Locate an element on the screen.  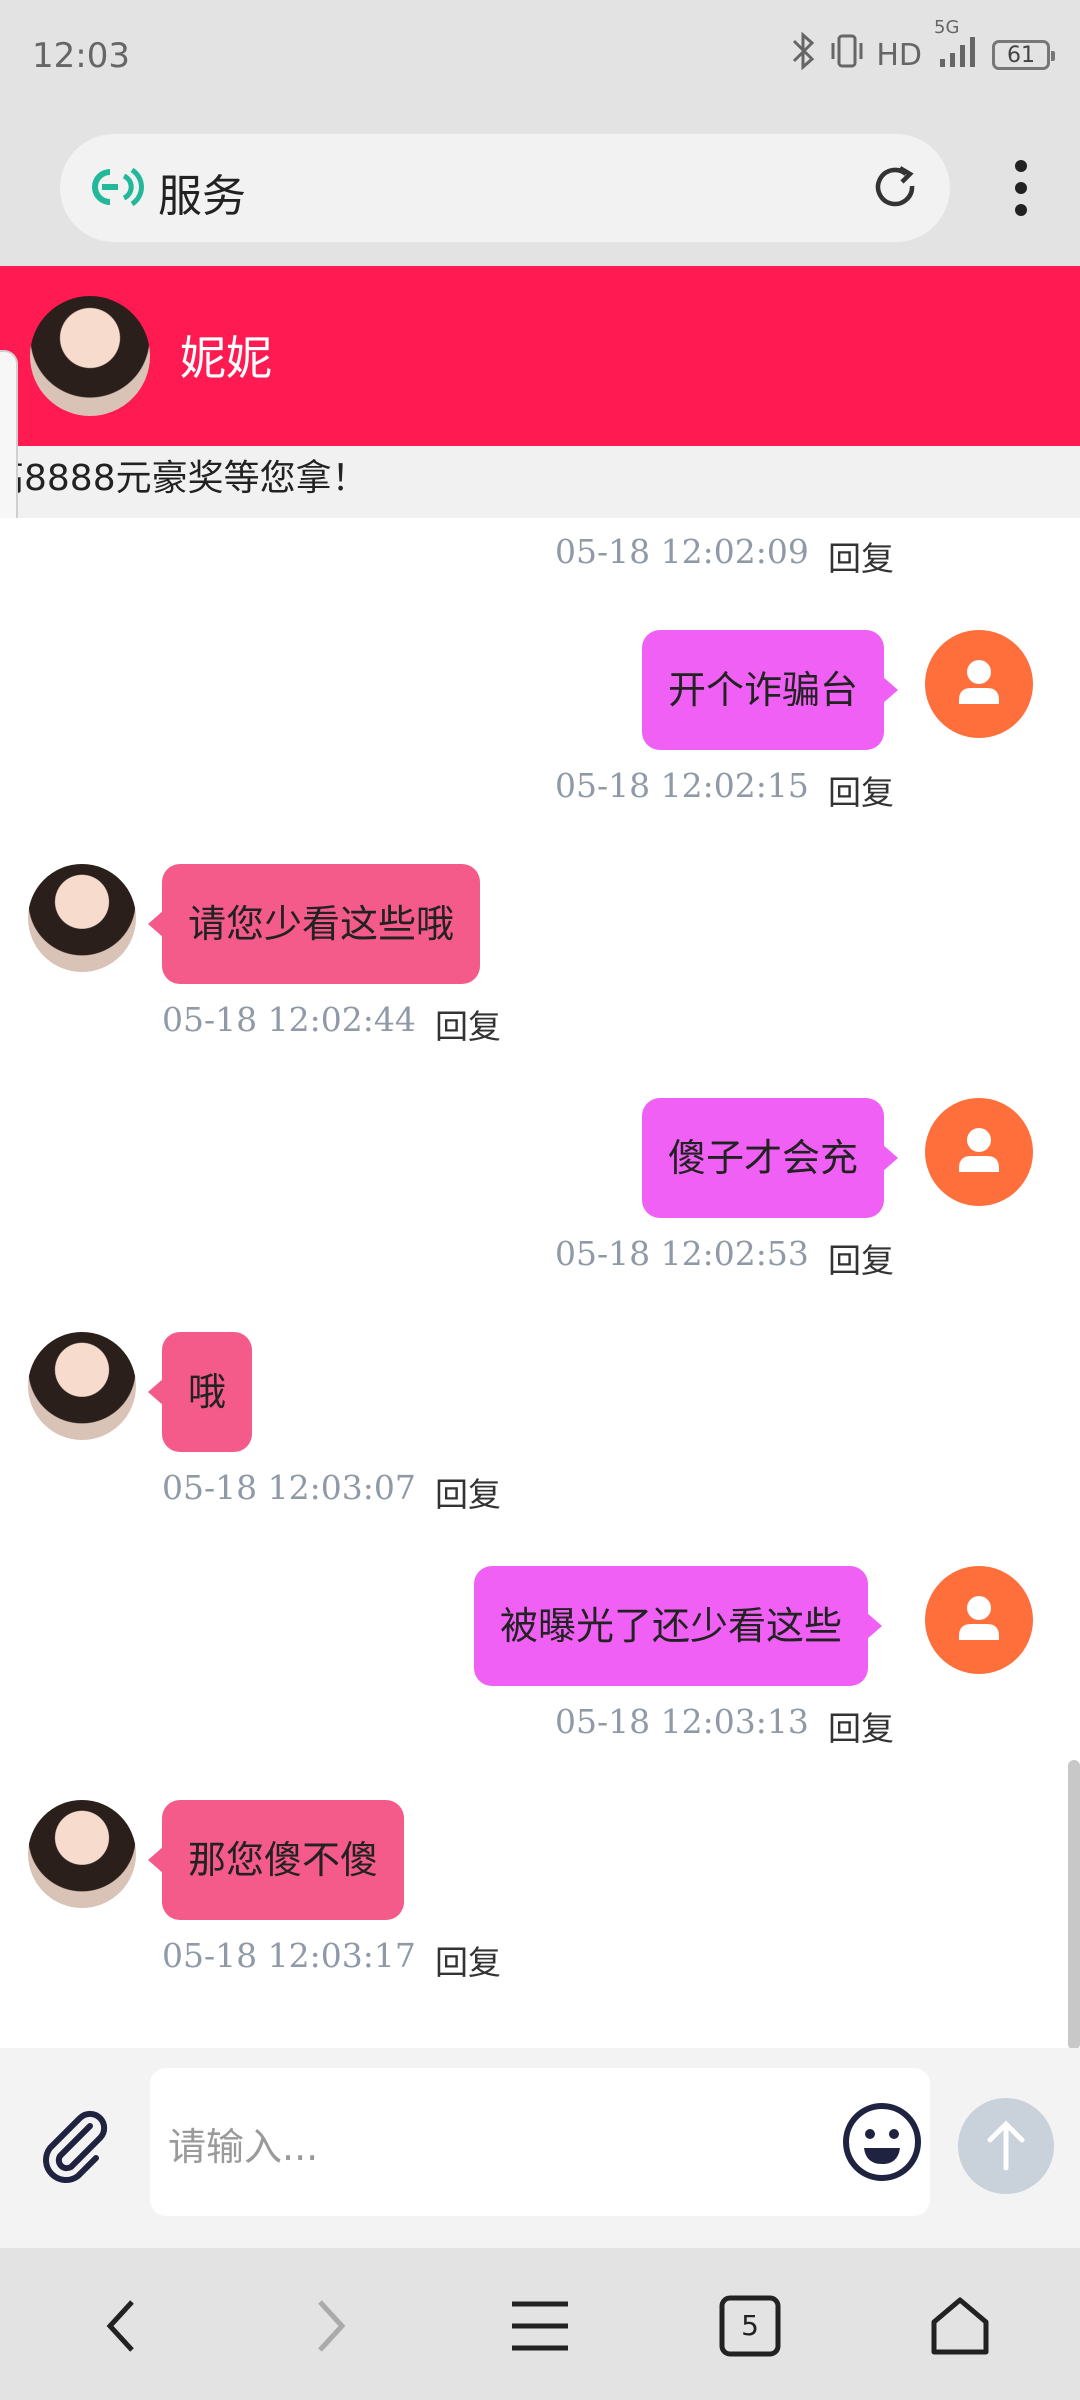
more-menu-icon is located at coordinates (1021, 190).